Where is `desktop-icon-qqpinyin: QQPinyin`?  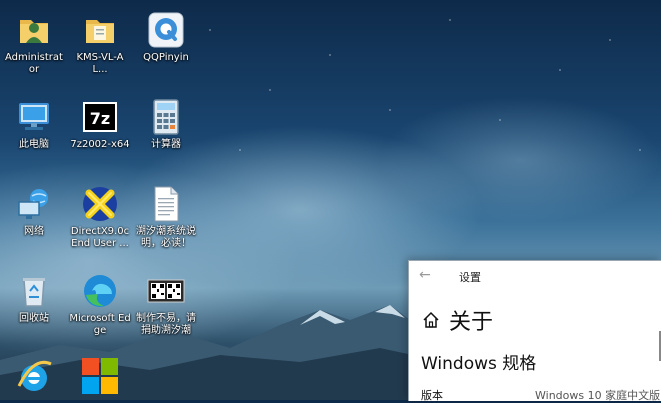
desktop-icon-qqpinyin: QQPinyin is located at coordinates (166, 37).